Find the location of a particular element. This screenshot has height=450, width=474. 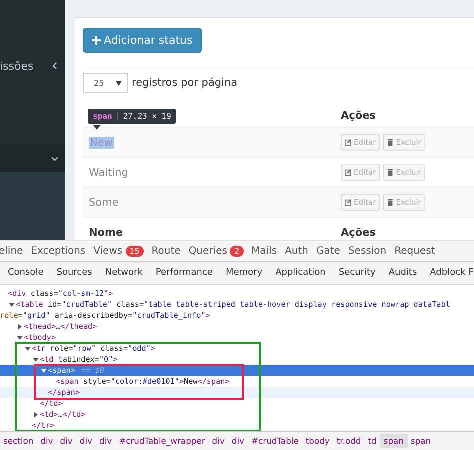

breadcrumb-item: #crudTable_wrapper is located at coordinates (162, 441).